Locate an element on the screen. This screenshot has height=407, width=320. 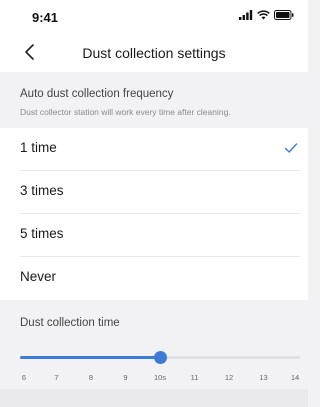
option-label: Never is located at coordinates (38, 276).